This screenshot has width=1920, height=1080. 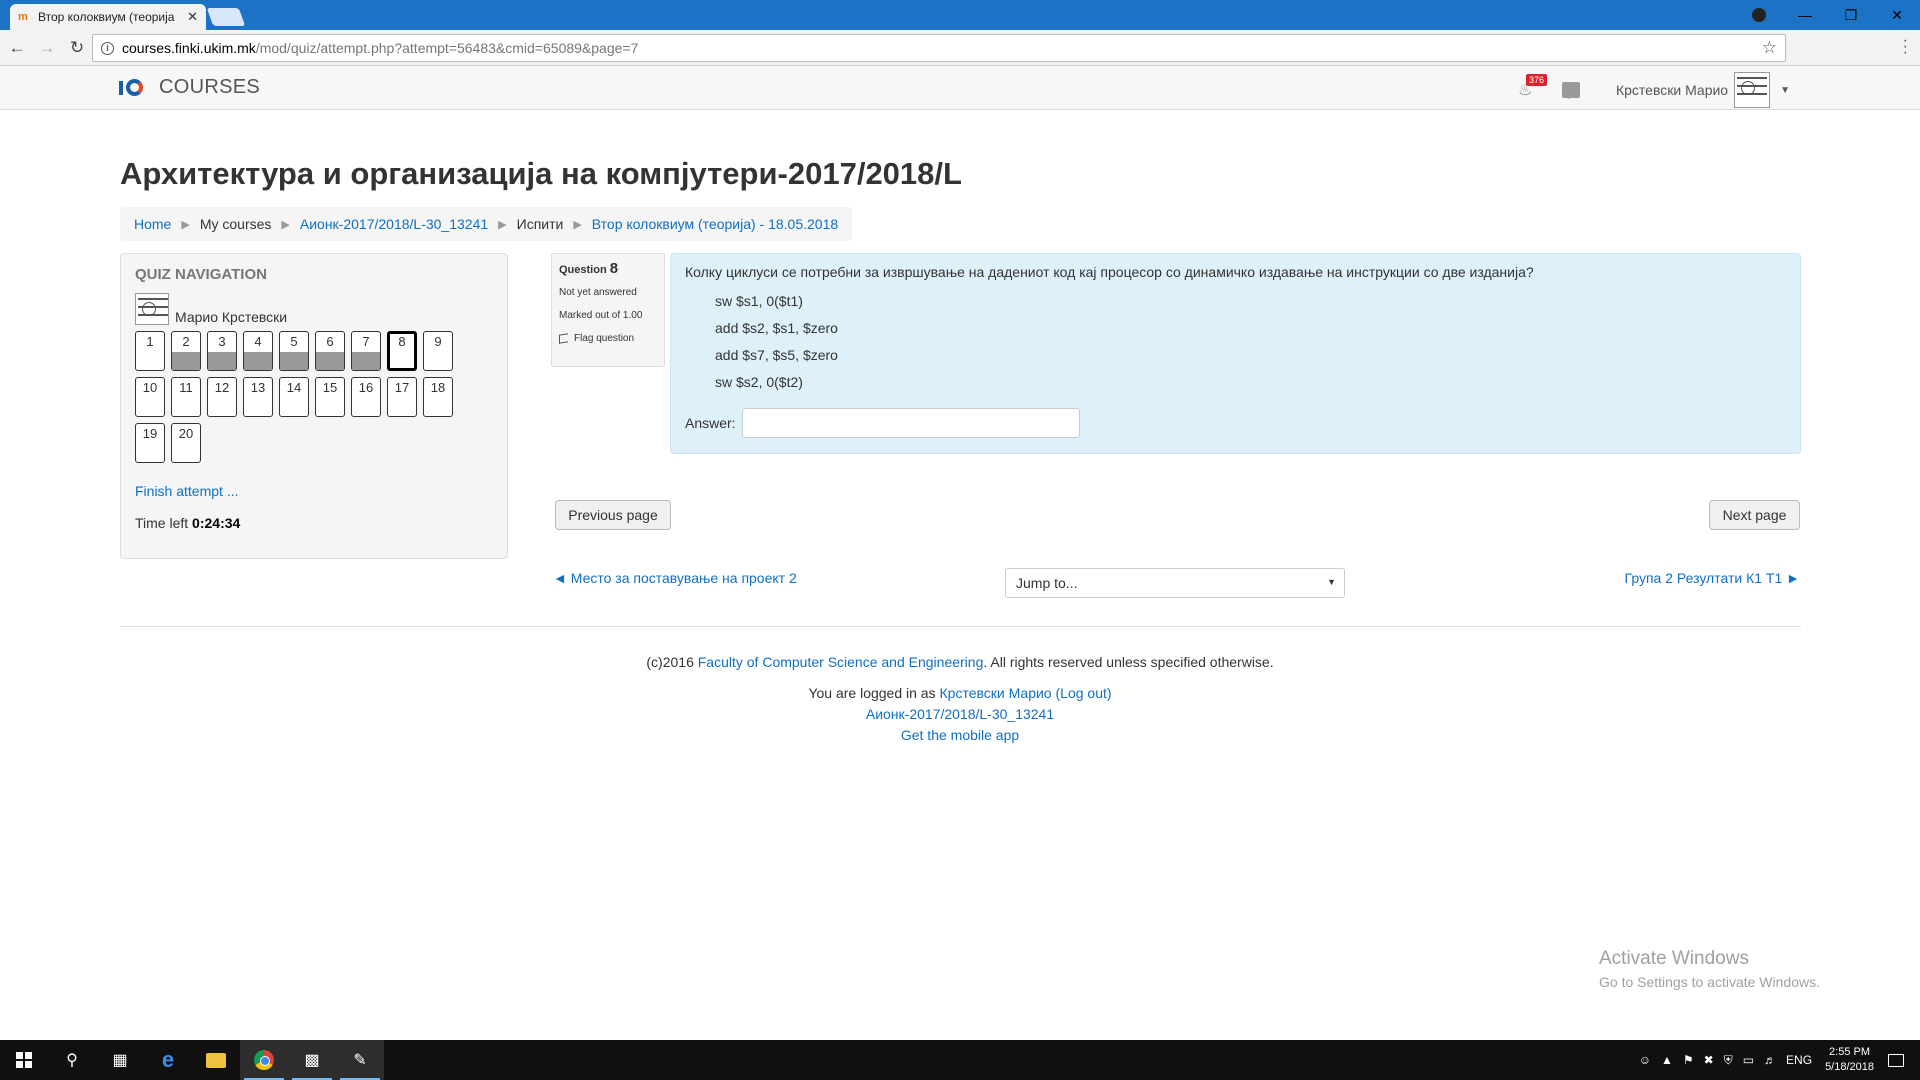 What do you see at coordinates (1905, 47) in the screenshot?
I see `browser-menu-icon: · · ·` at bounding box center [1905, 47].